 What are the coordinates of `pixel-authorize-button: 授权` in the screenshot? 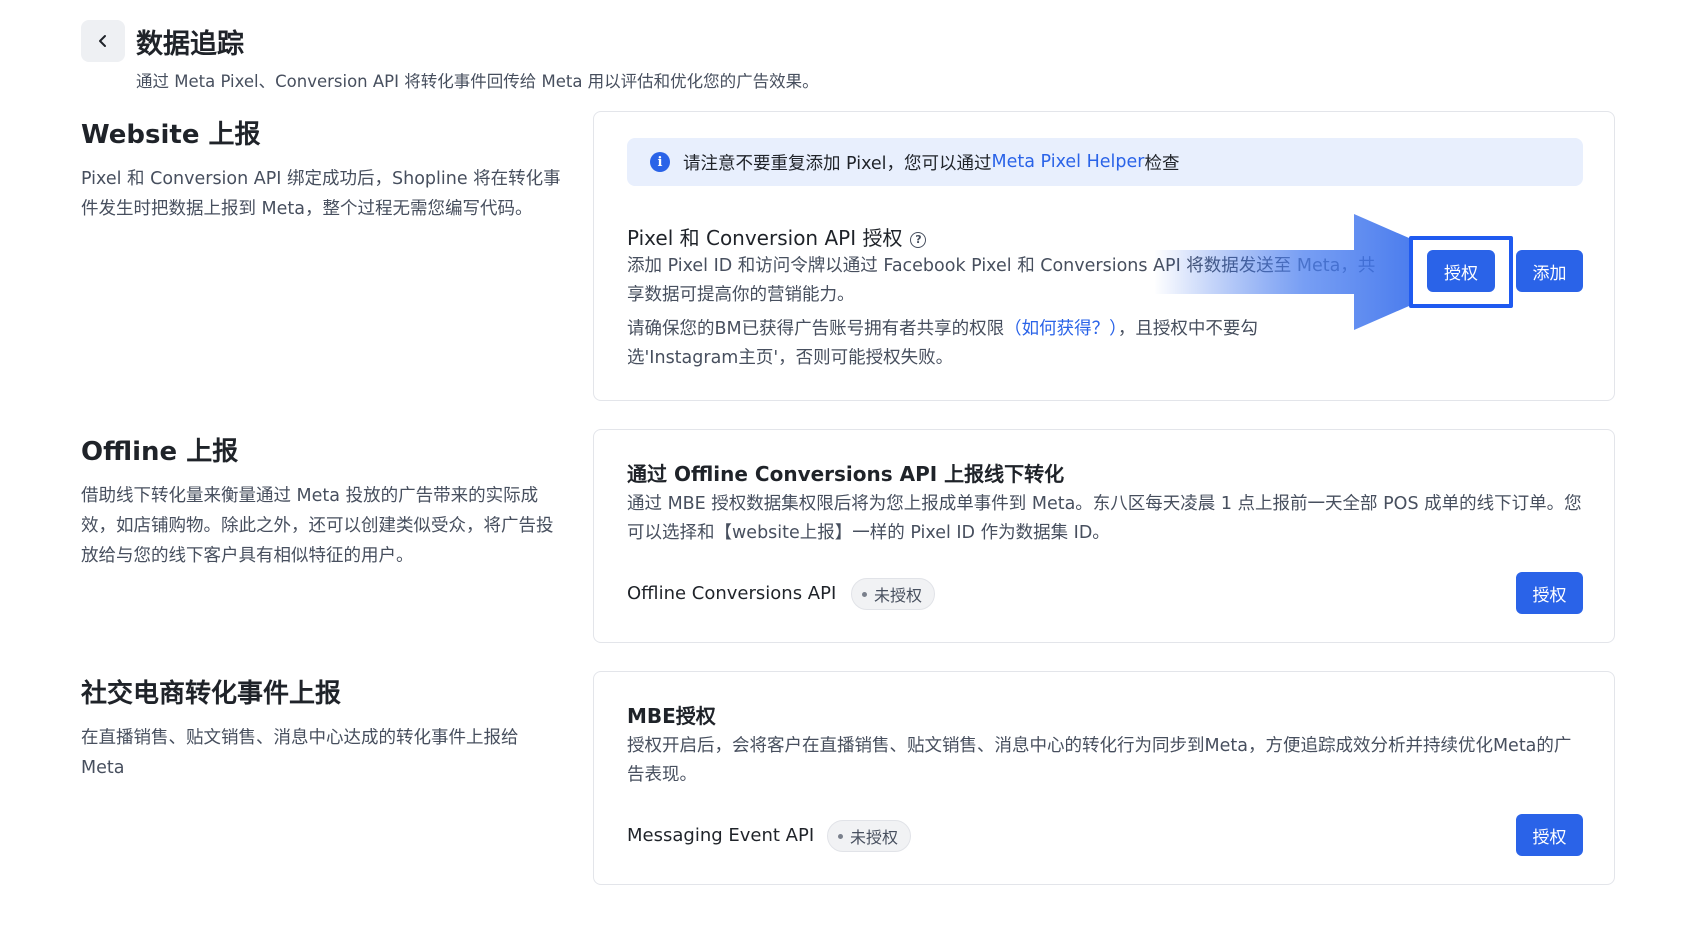 It's located at (1461, 271).